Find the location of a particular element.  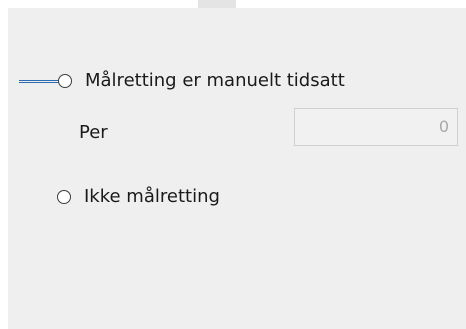

radio-manual-timed: Målretting er manuelt tidsatt is located at coordinates (201, 81).